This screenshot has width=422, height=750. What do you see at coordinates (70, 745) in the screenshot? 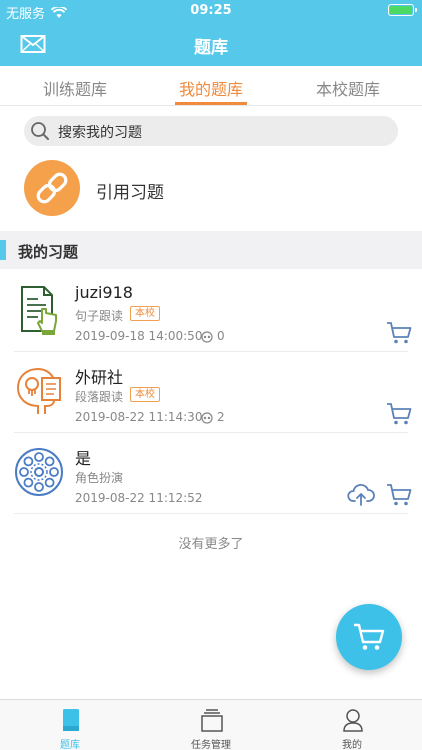
I see `tabbar-label: 题库` at bounding box center [70, 745].